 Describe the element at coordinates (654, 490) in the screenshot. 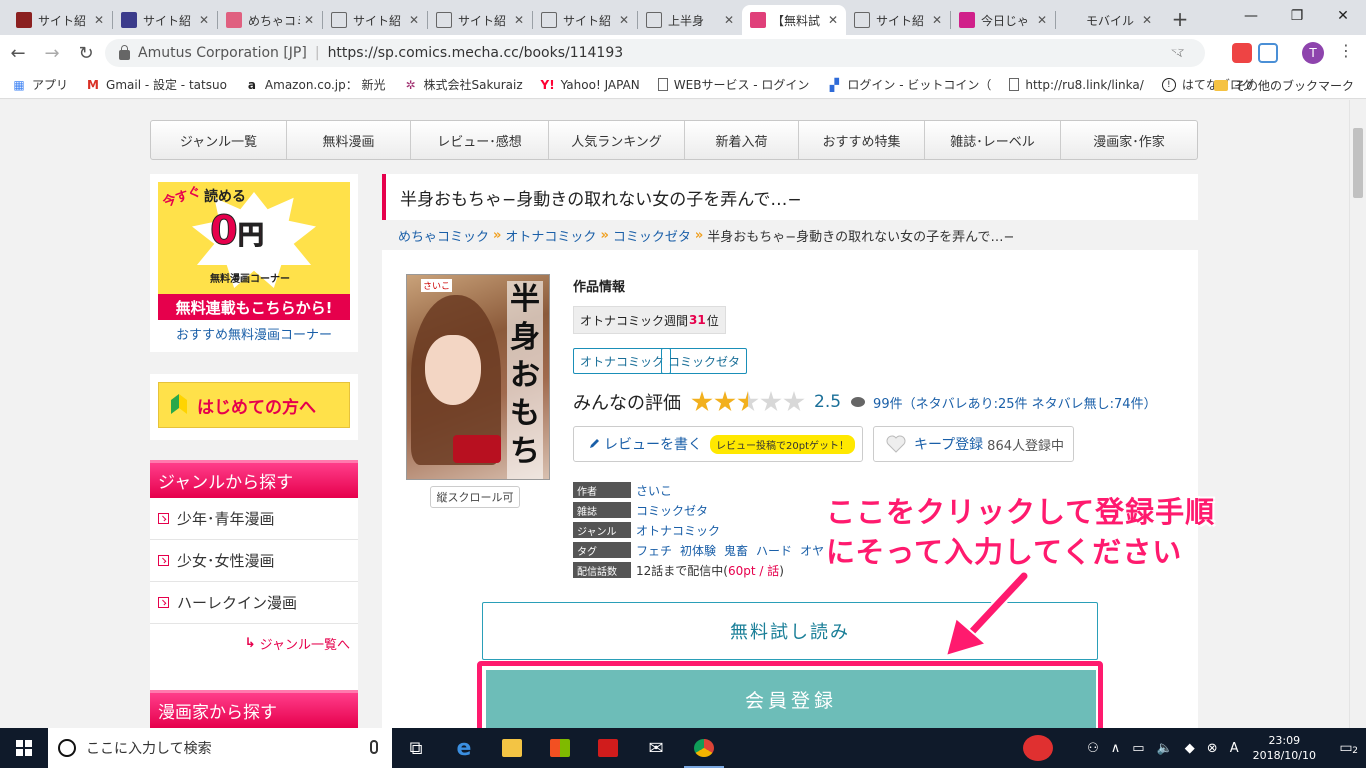

I see `author-link: さいこ` at that location.